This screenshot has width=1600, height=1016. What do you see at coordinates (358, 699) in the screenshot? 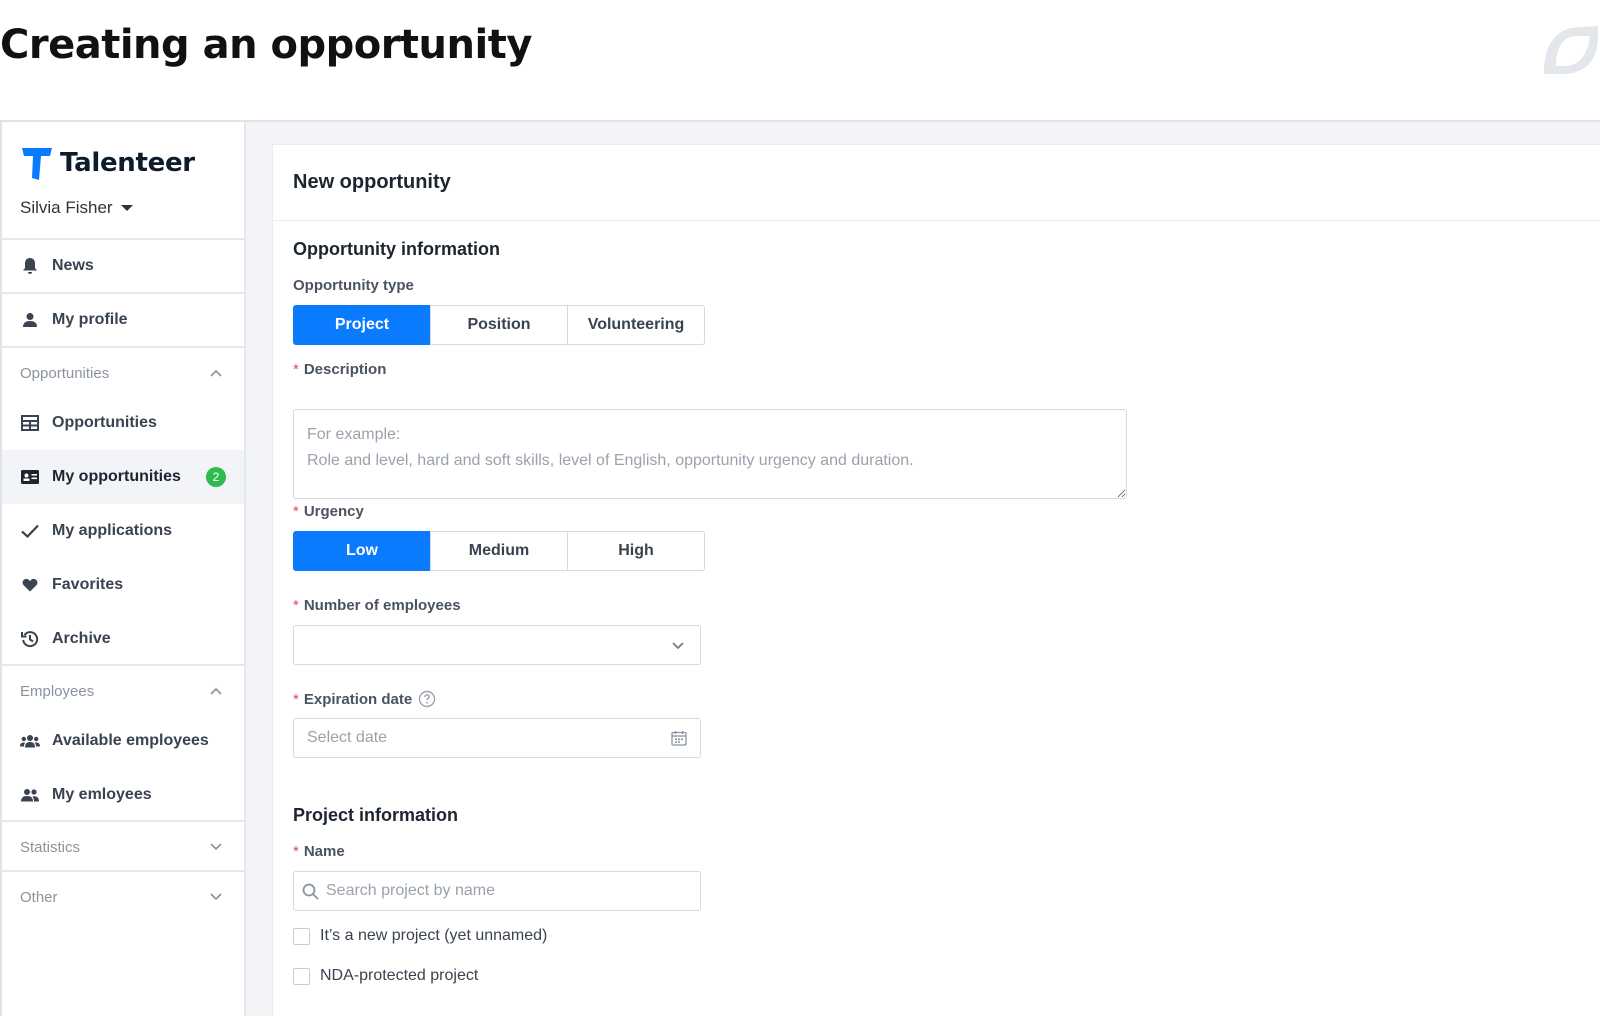
I see `label-text: Expiration date` at bounding box center [358, 699].